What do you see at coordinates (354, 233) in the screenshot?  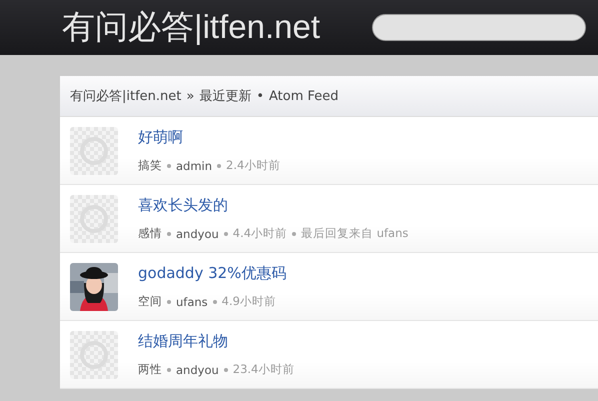 I see `last-reply-text: 最后回复来自 ufans` at bounding box center [354, 233].